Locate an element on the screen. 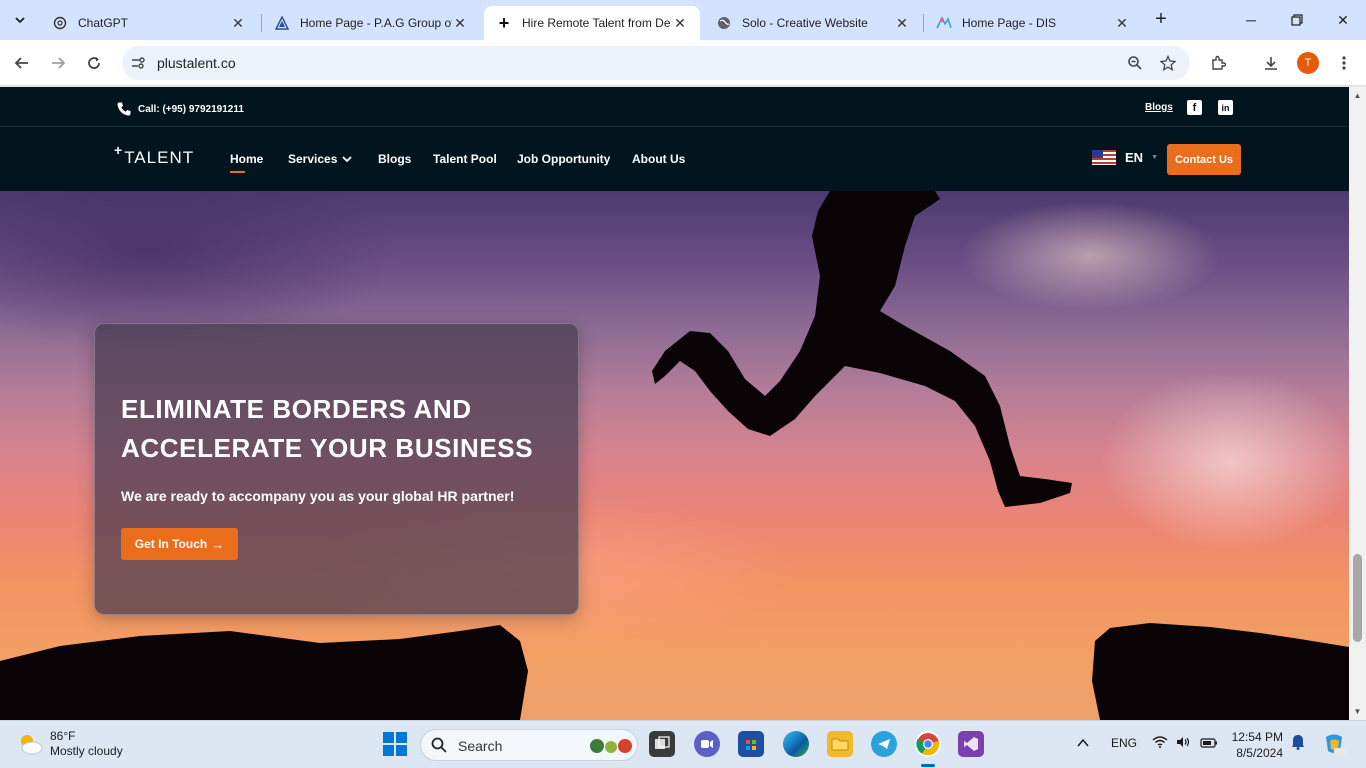 This screenshot has width=1366, height=768. nav-services-label: Services is located at coordinates (313, 159).